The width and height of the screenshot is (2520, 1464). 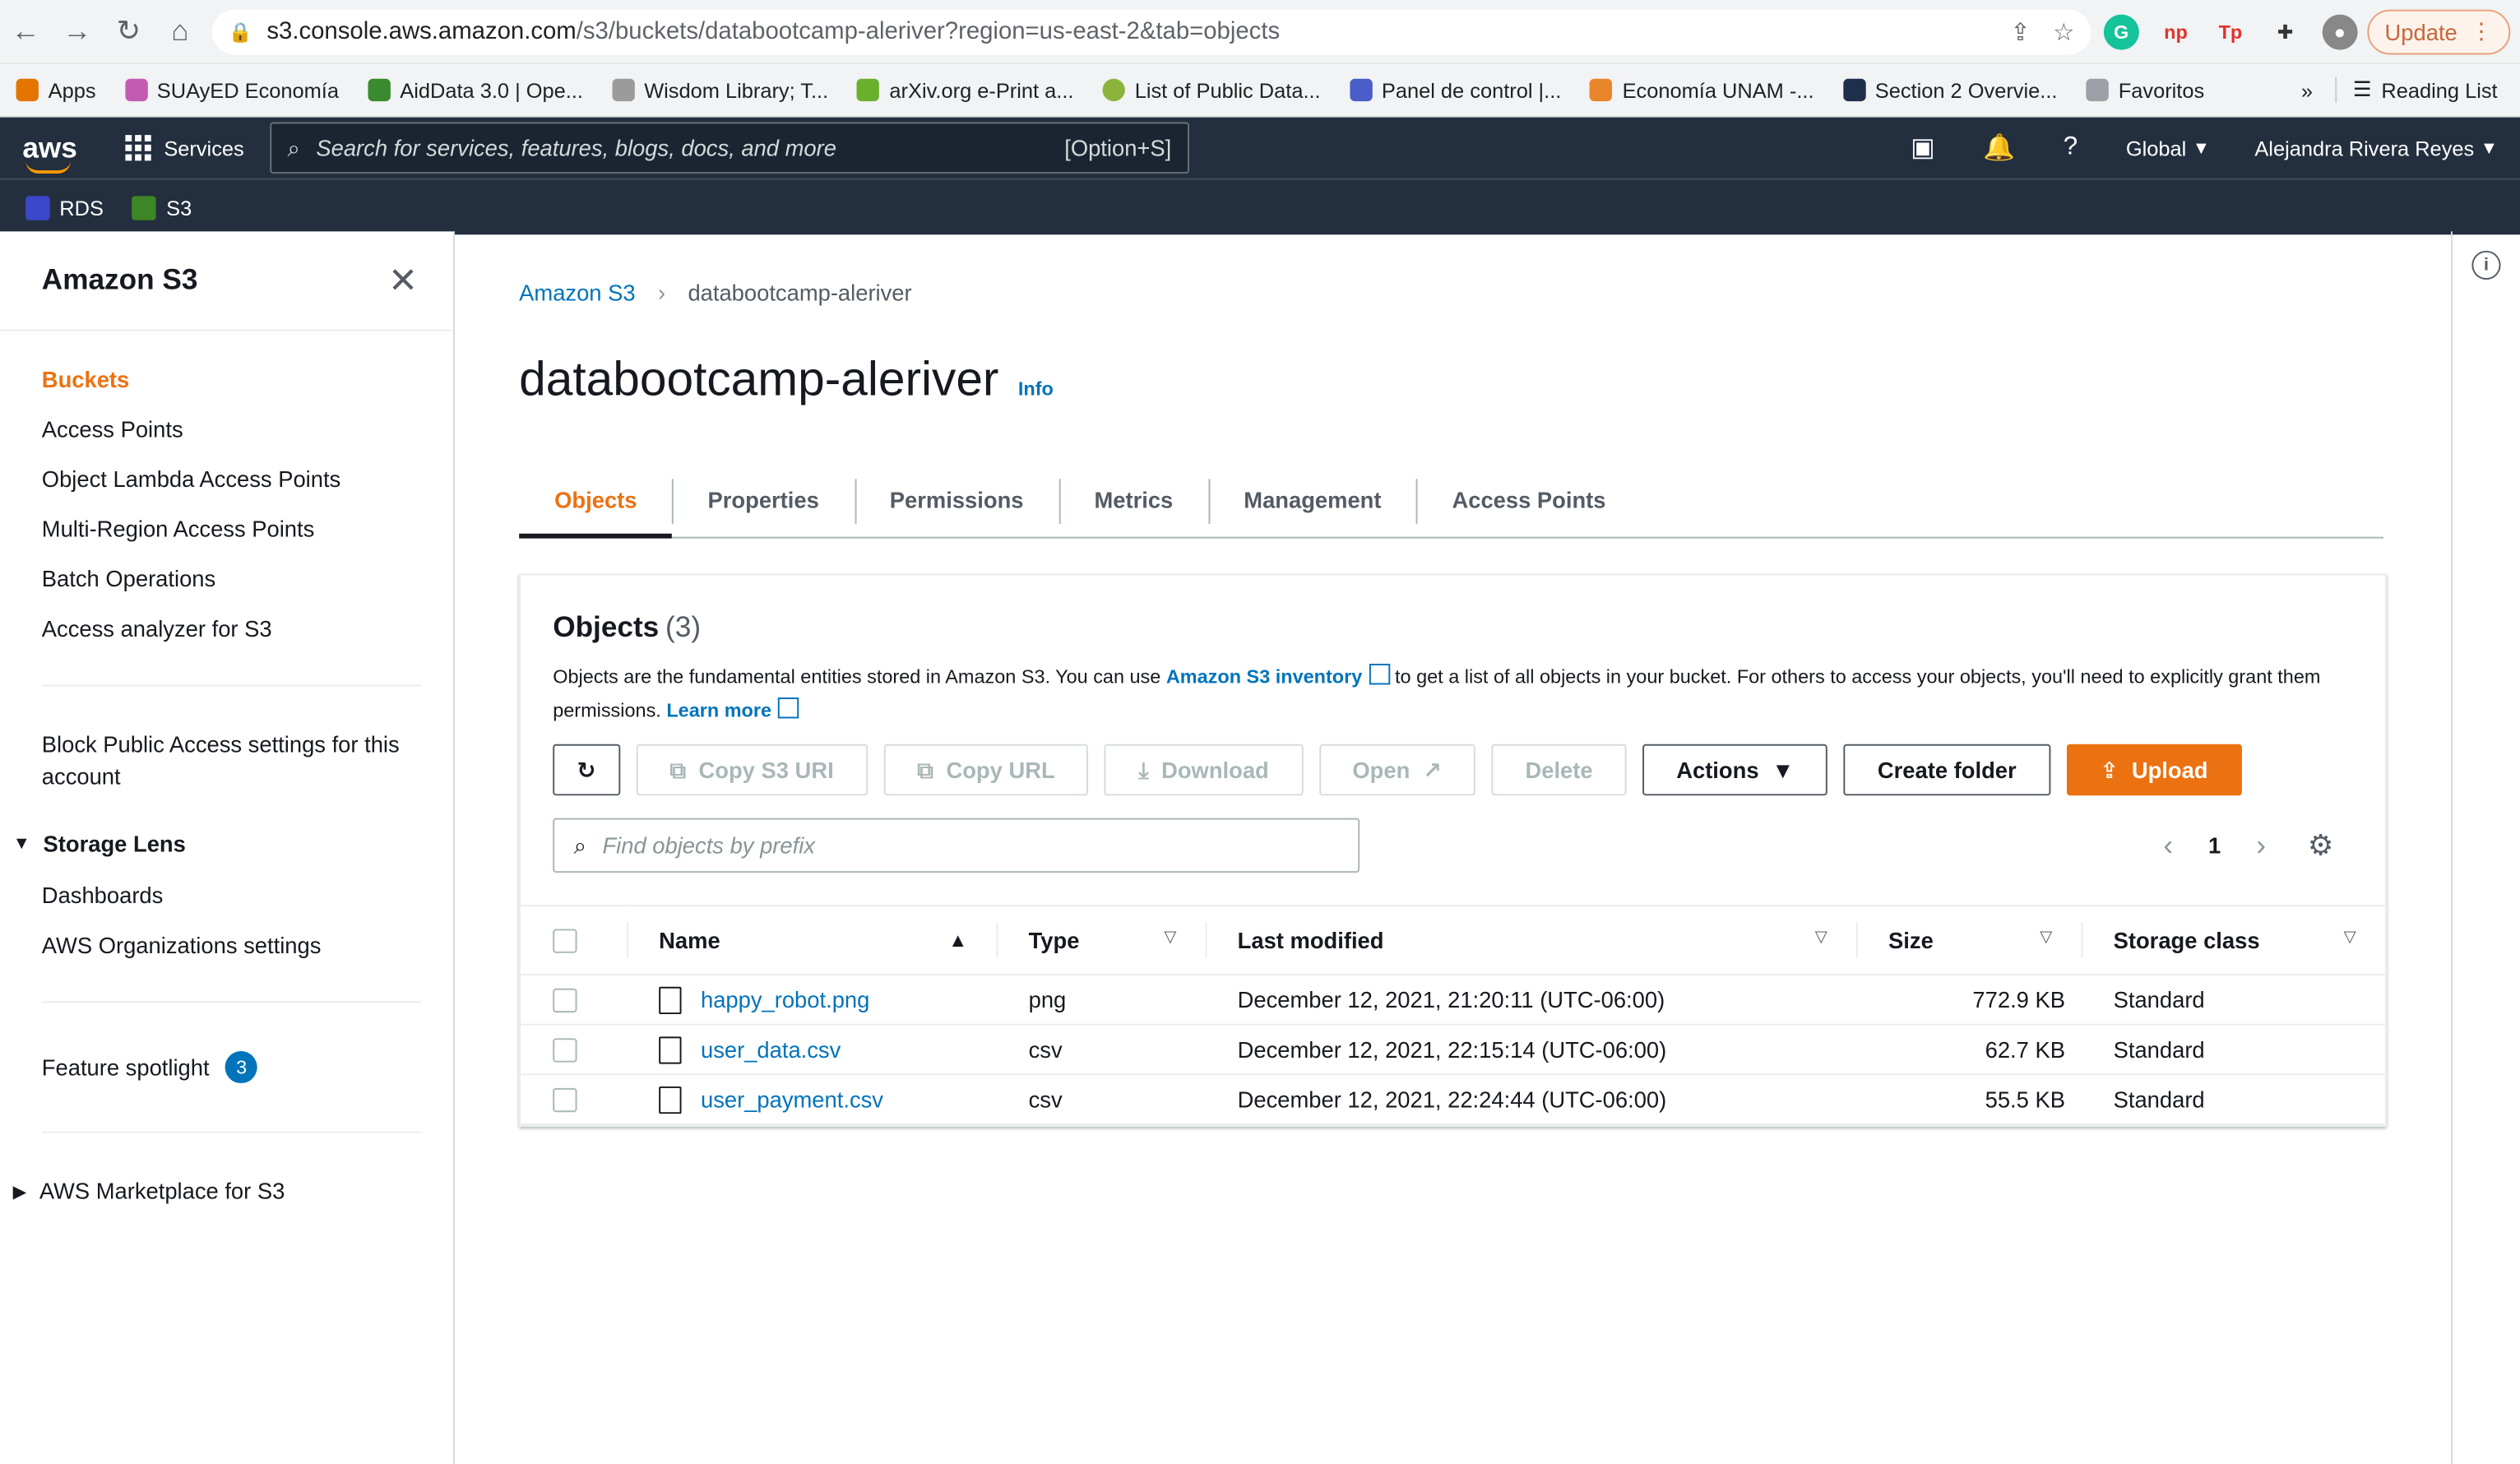 I want to click on extension-tp-icon: Tp, so click(x=2230, y=31).